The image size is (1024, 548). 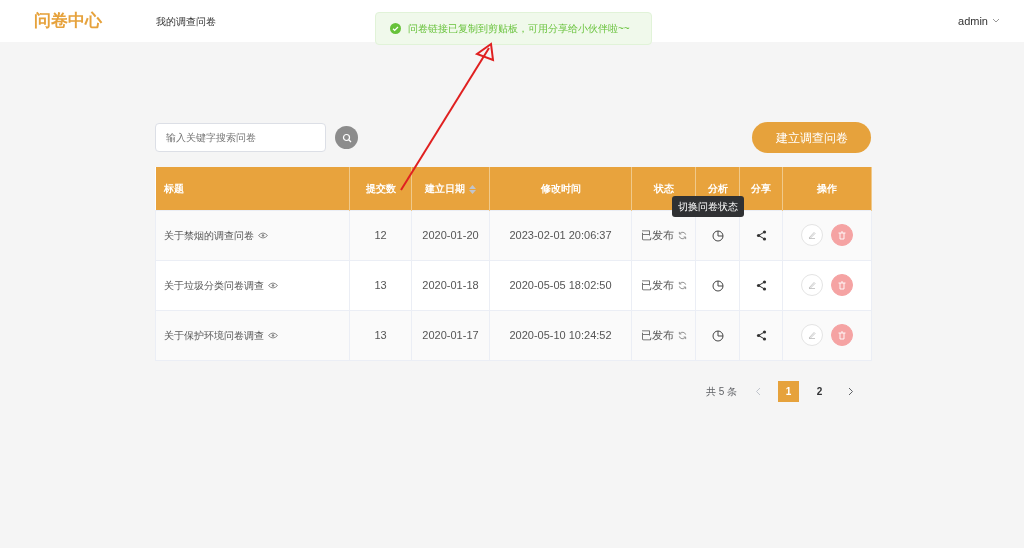 What do you see at coordinates (996, 21) in the screenshot?
I see `chevron-down-icon` at bounding box center [996, 21].